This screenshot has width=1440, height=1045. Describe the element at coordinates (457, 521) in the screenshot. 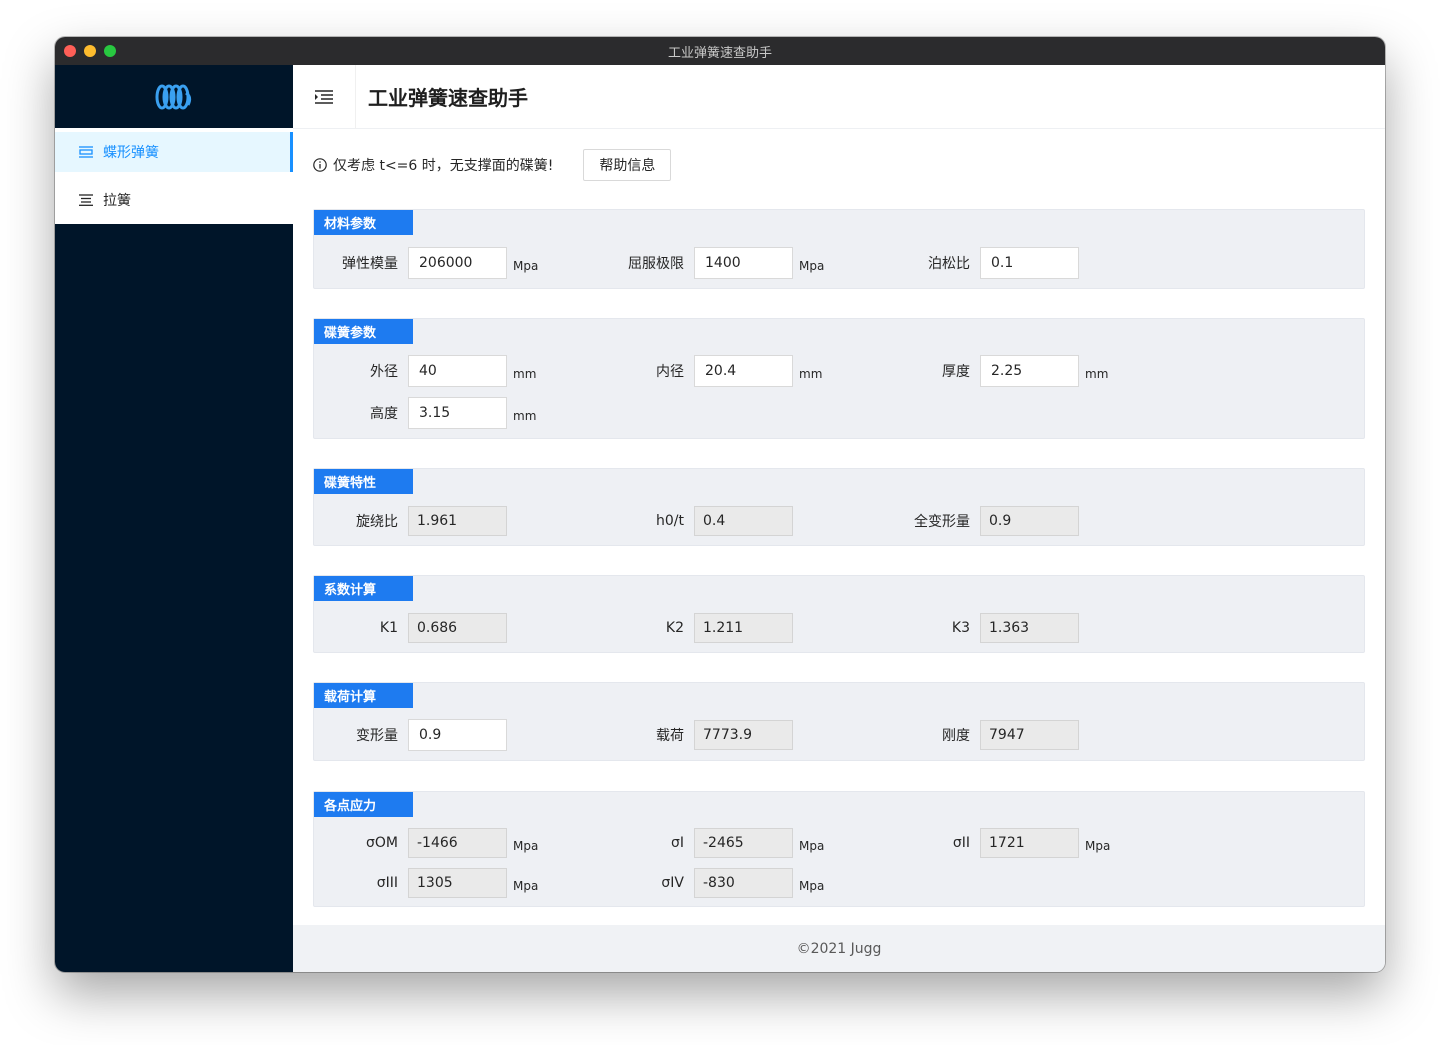

I see `spring-index-output` at that location.